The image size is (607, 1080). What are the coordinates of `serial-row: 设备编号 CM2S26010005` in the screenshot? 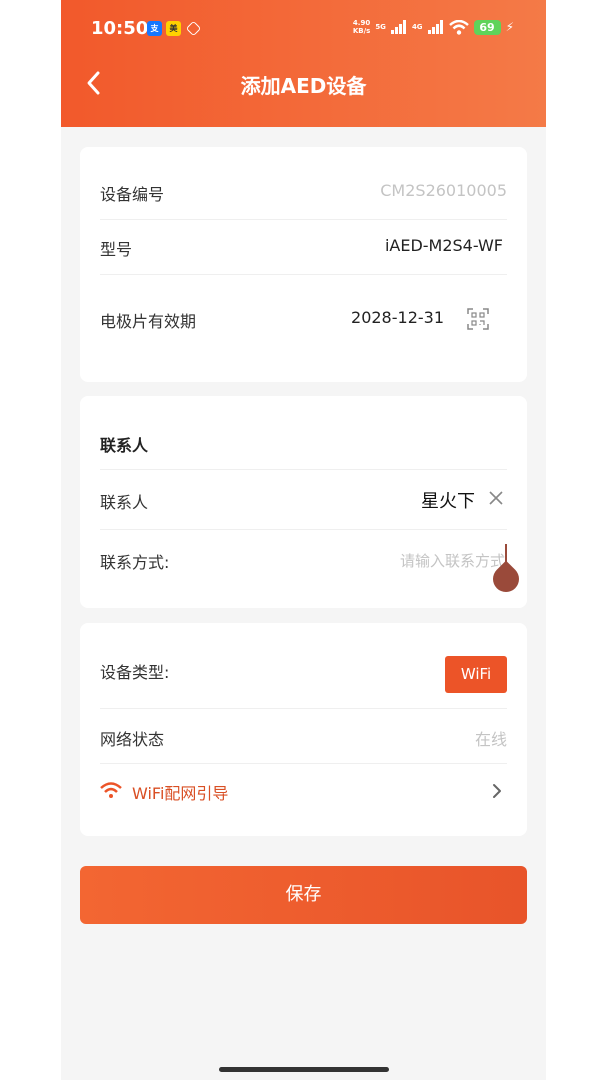 It's located at (303, 192).